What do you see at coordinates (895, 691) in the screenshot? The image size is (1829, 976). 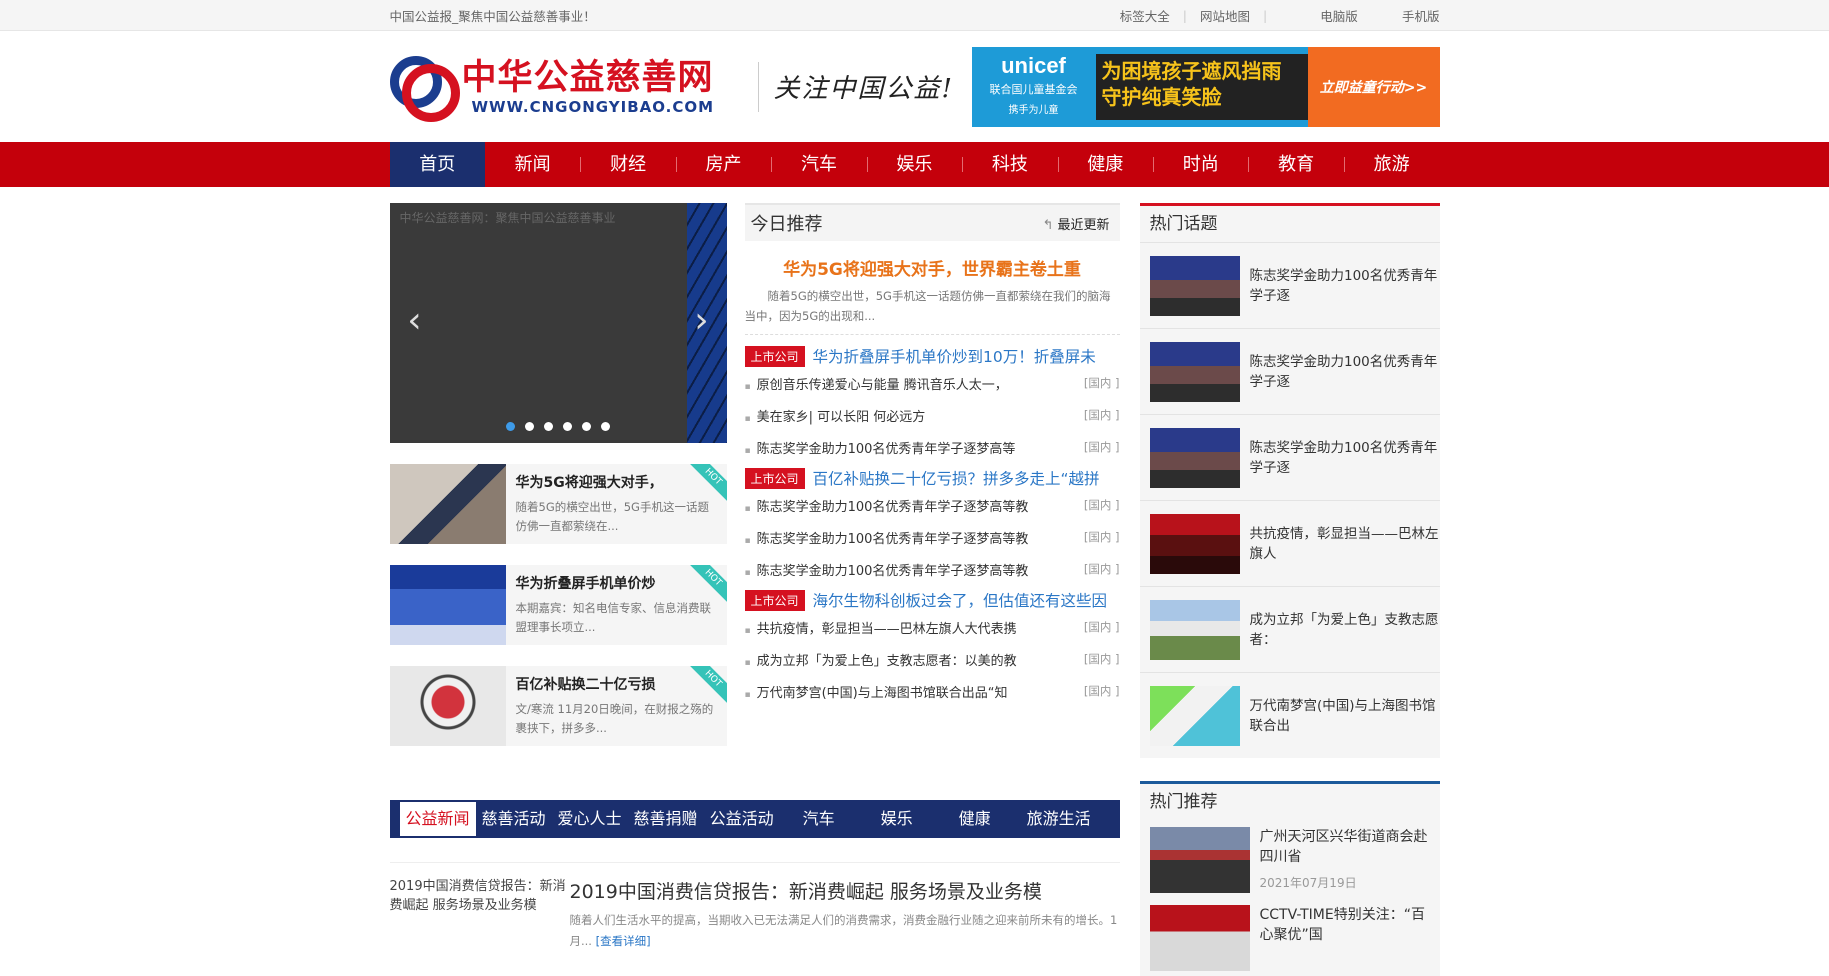 I see `list-item-title: 万代南梦宫(中国)与上海图书馆联合出品“知` at bounding box center [895, 691].